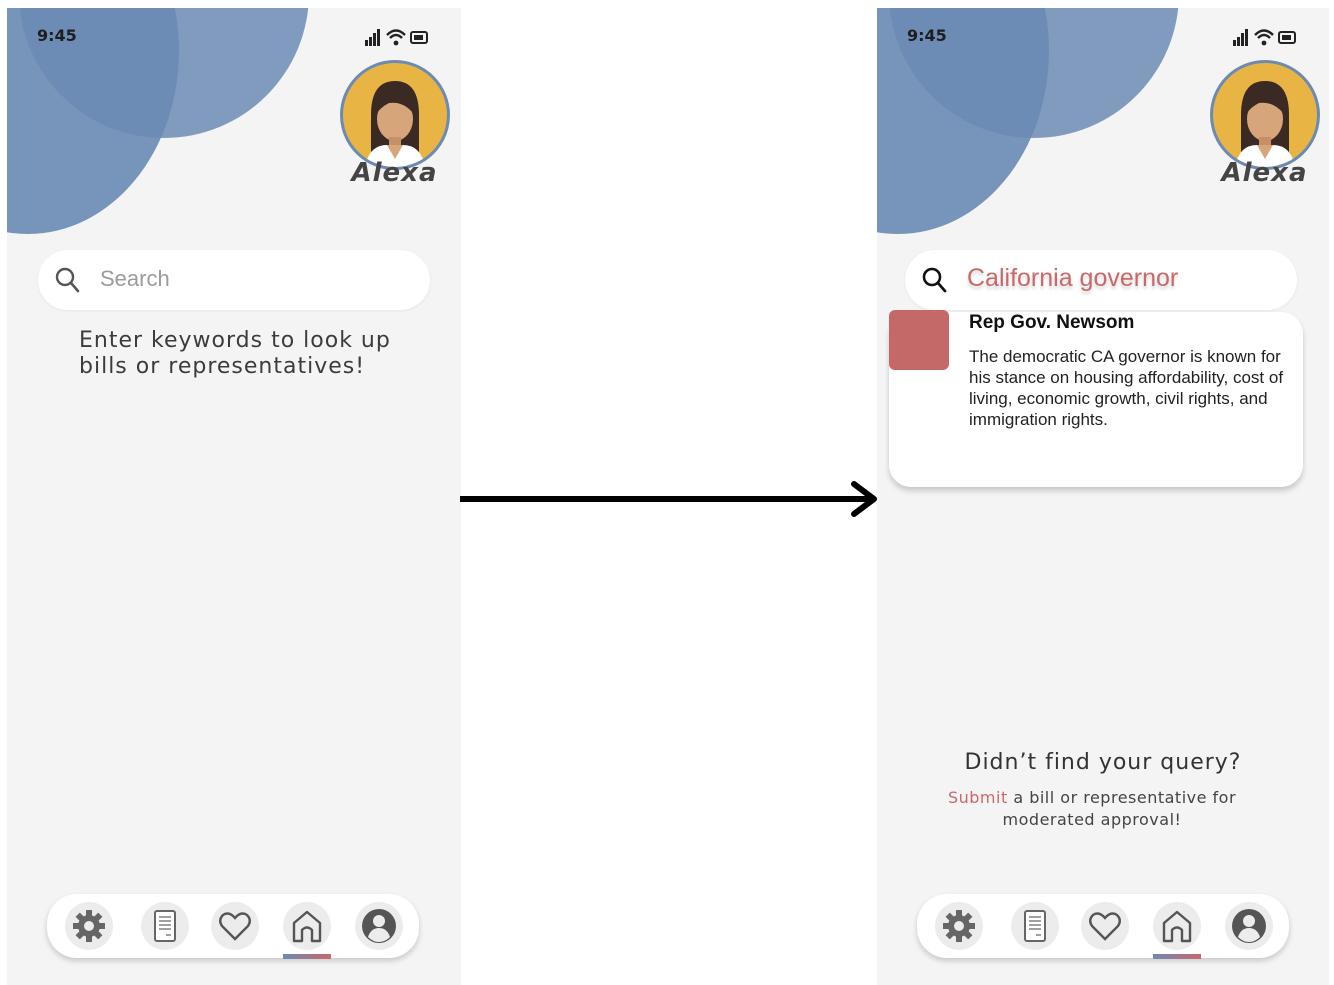 The height and width of the screenshot is (985, 1334). Describe the element at coordinates (1073, 278) in the screenshot. I see `search-query: California governor` at that location.